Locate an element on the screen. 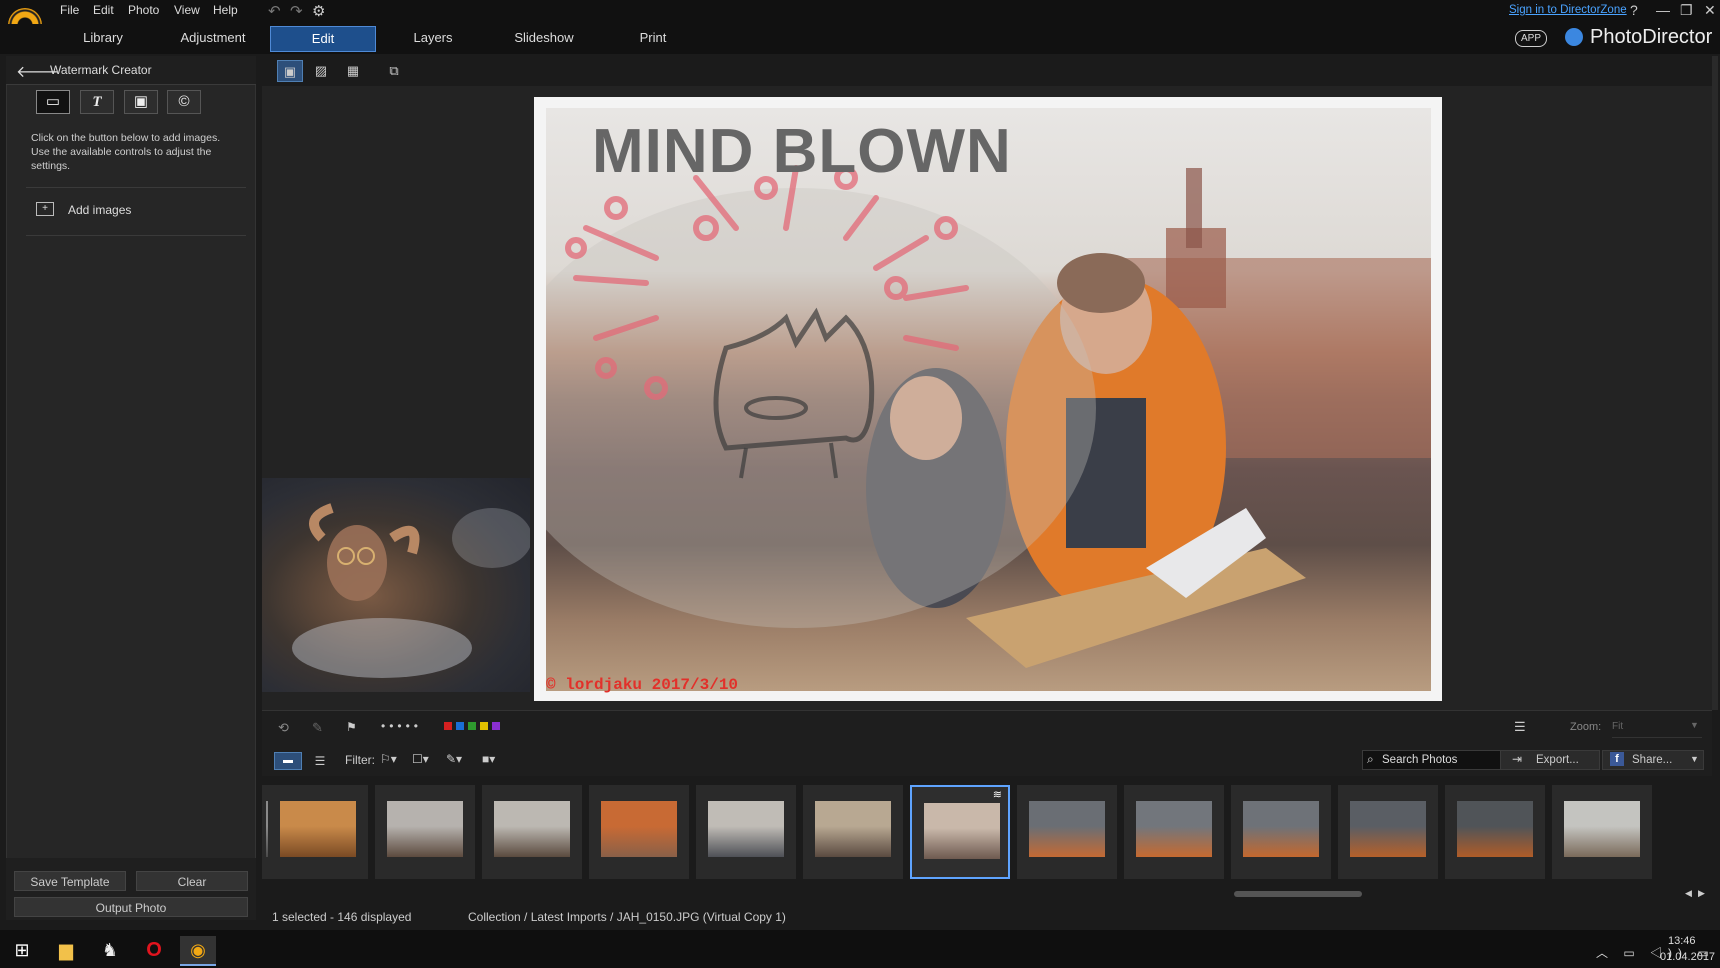 Image resolution: width=1720 pixels, height=968 pixels. watermark-signature-text: © lordjaku 2017/3/10 is located at coordinates (642, 685).